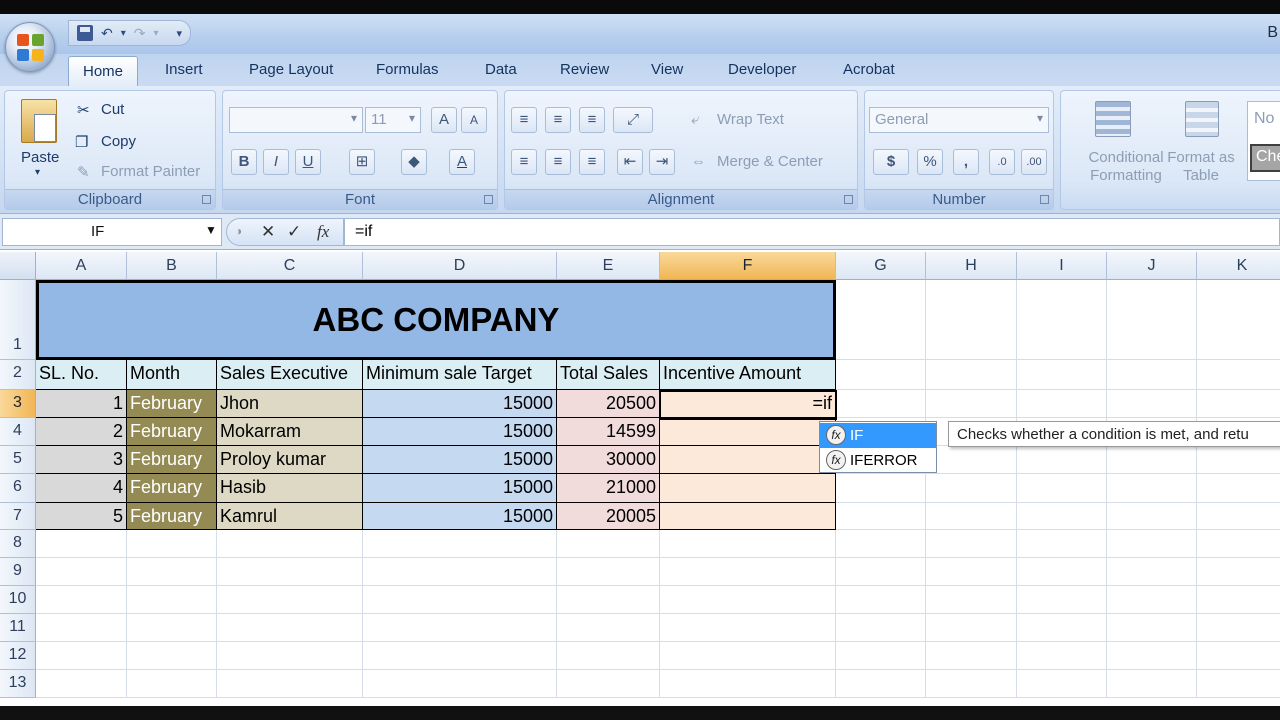 This screenshot has height=720, width=1280. Describe the element at coordinates (123, 33) in the screenshot. I see `undo-dropdown-icon: ▾` at that location.